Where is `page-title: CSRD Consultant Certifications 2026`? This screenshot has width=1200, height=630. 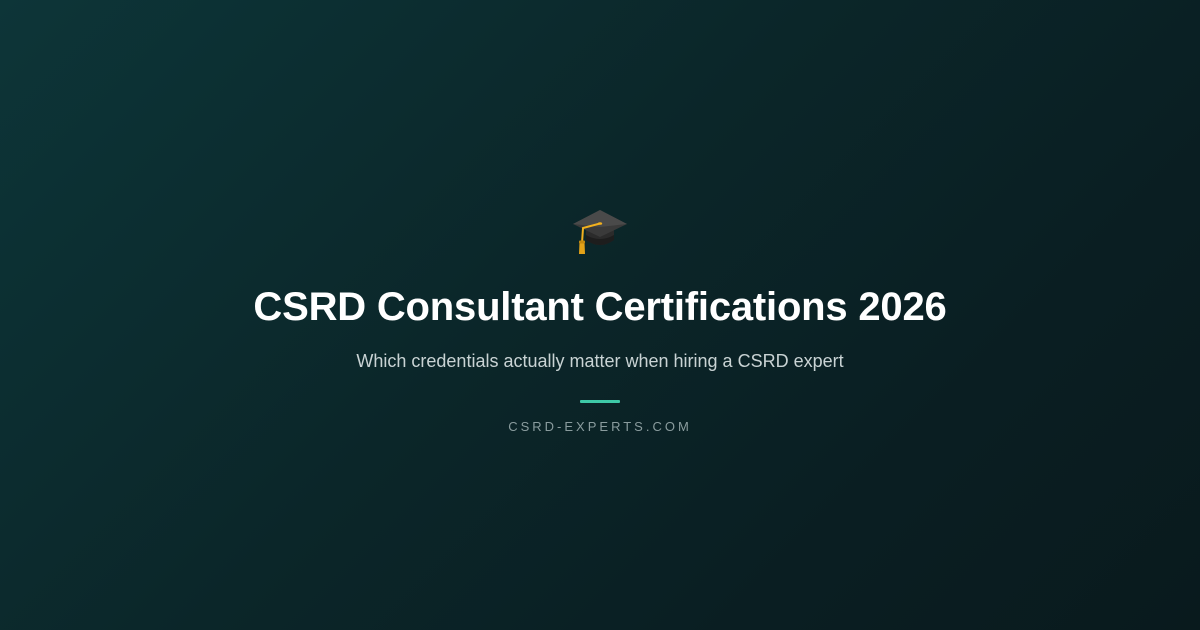
page-title: CSRD Consultant Certifications 2026 is located at coordinates (600, 307).